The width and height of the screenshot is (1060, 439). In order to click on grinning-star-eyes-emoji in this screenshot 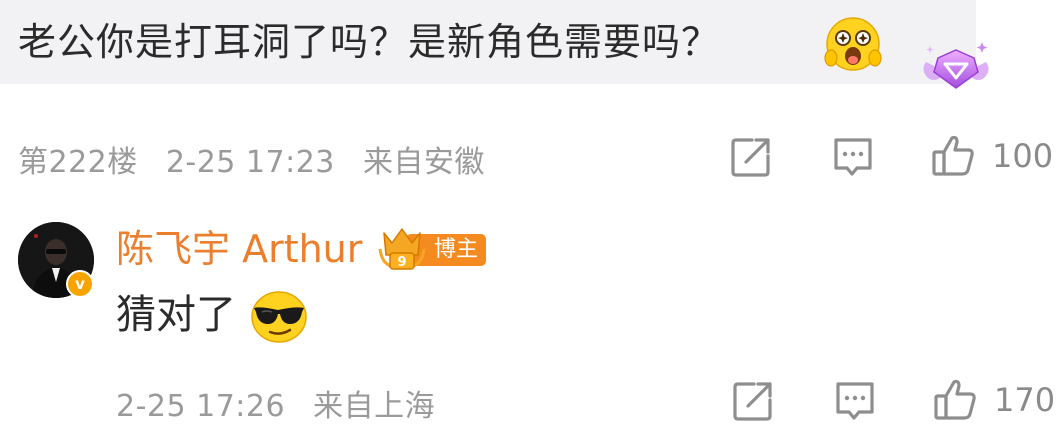, I will do `click(853, 44)`.